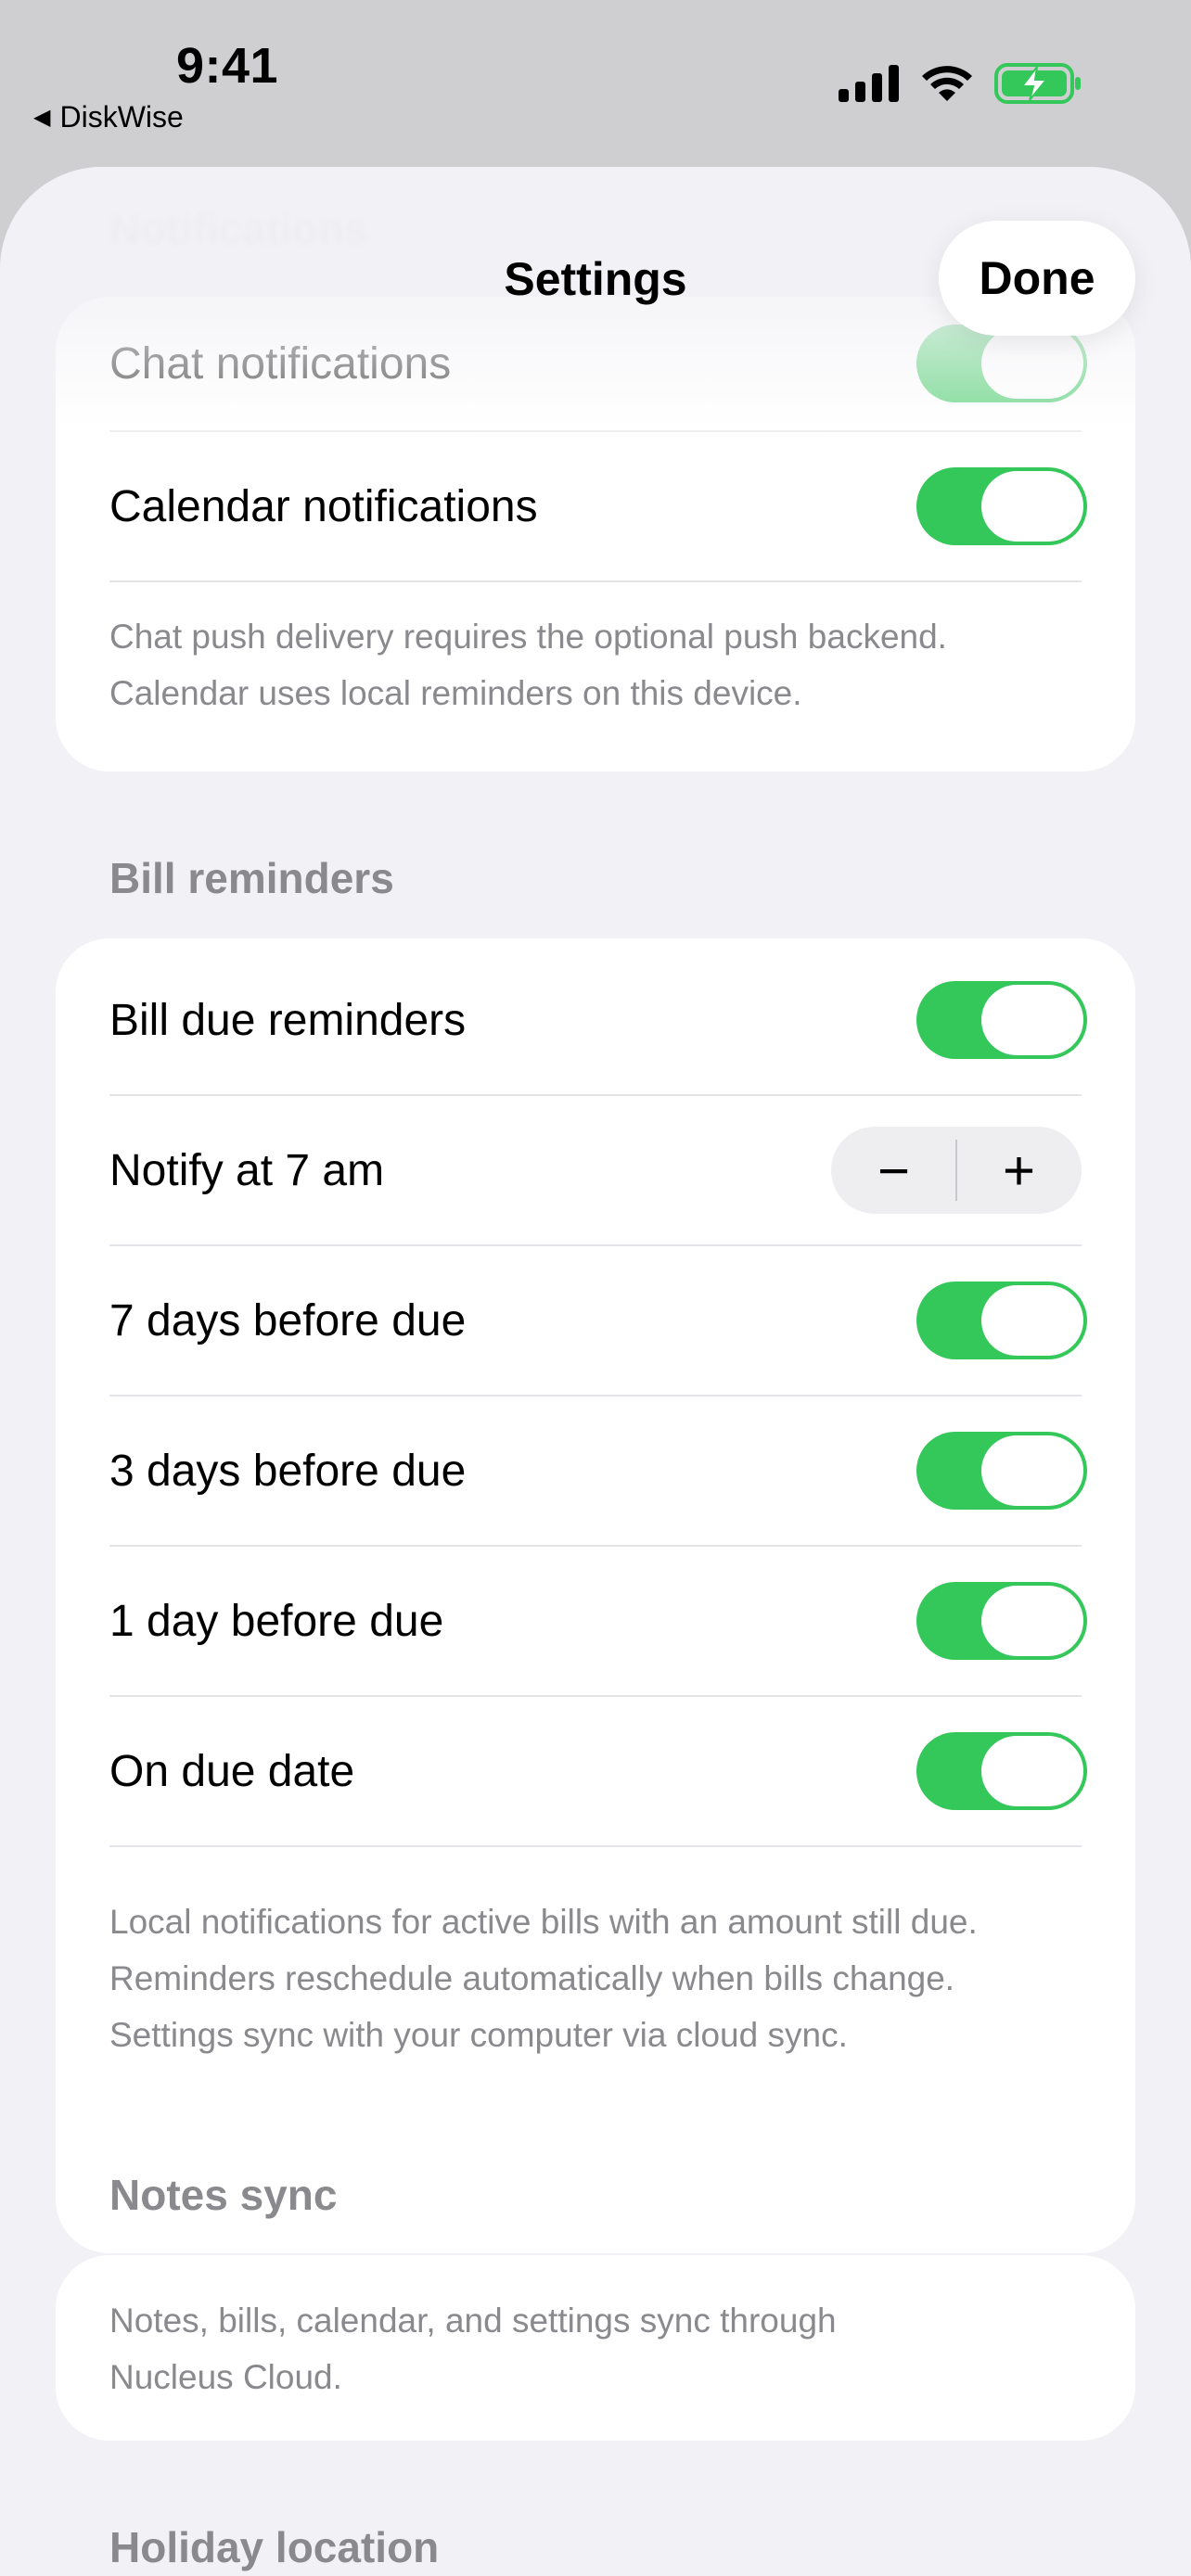 This screenshot has height=2576, width=1191. Describe the element at coordinates (947, 84) in the screenshot. I see `wifi-icon` at that location.